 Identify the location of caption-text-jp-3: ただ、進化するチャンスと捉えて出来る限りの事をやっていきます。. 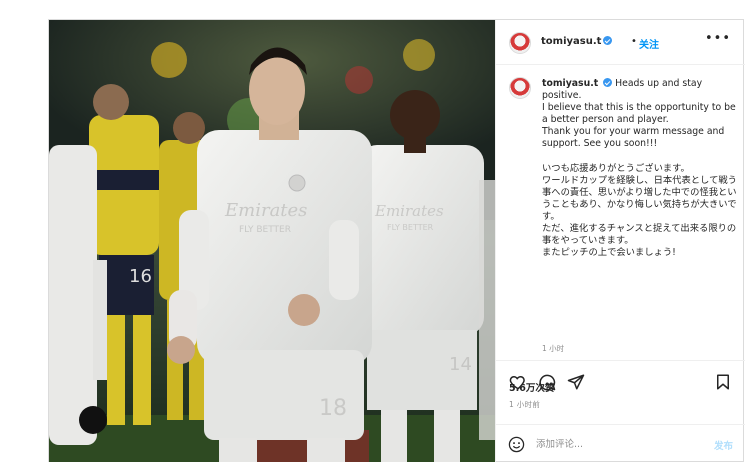
(639, 235).